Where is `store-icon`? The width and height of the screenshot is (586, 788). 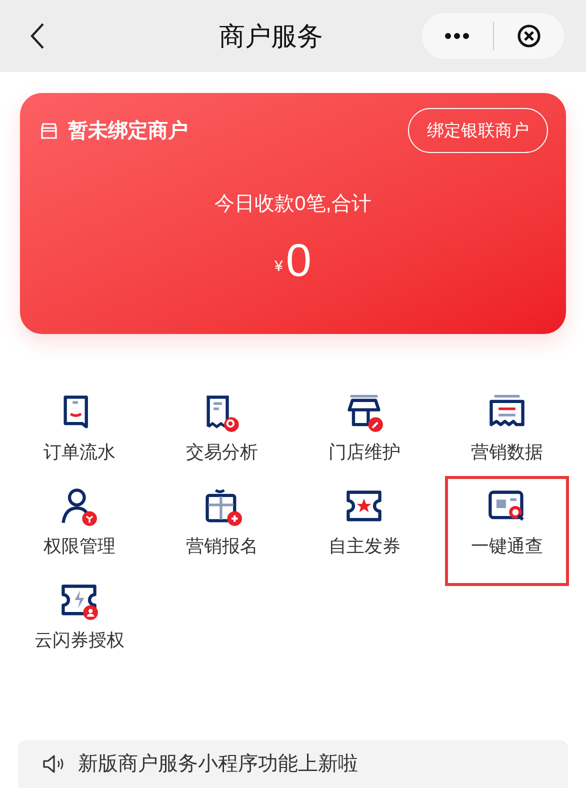
store-icon is located at coordinates (49, 131).